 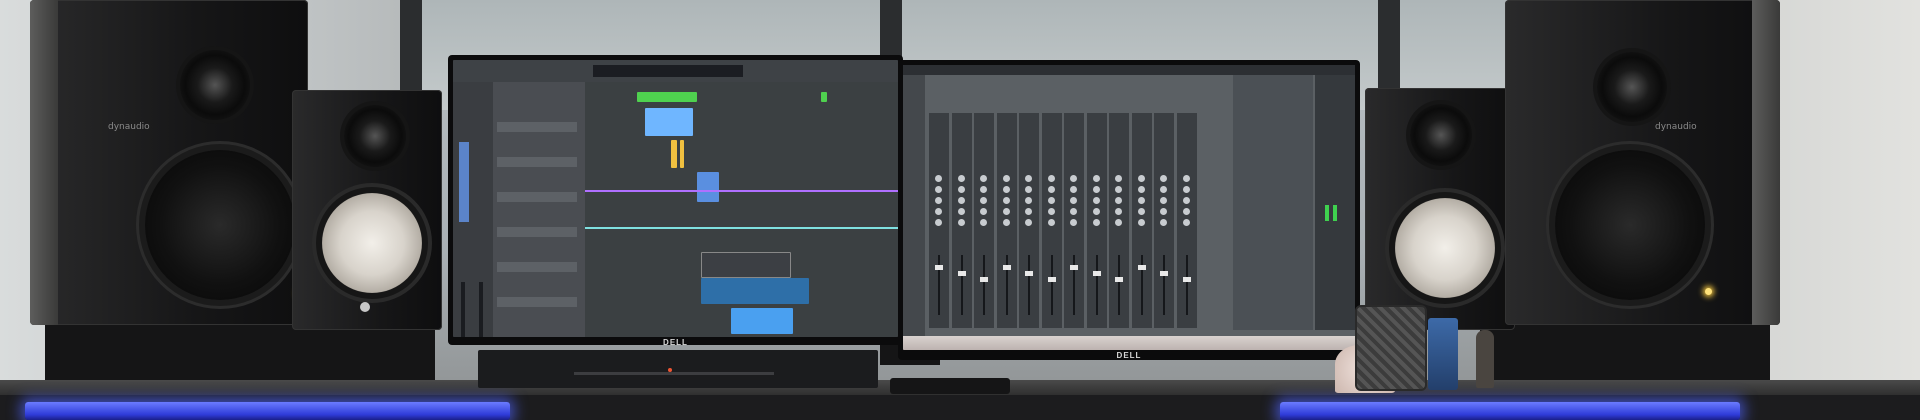 I want to click on rack-vent, so click(x=674, y=373).